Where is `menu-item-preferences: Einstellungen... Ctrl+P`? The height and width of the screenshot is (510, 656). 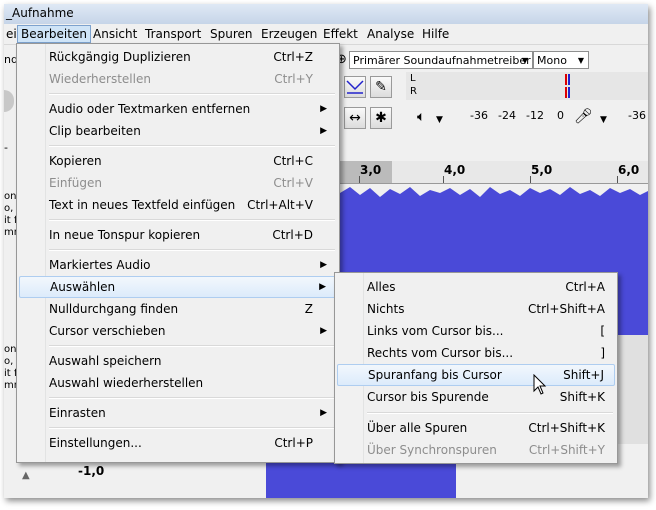 menu-item-preferences: Einstellungen... Ctrl+P is located at coordinates (178, 443).